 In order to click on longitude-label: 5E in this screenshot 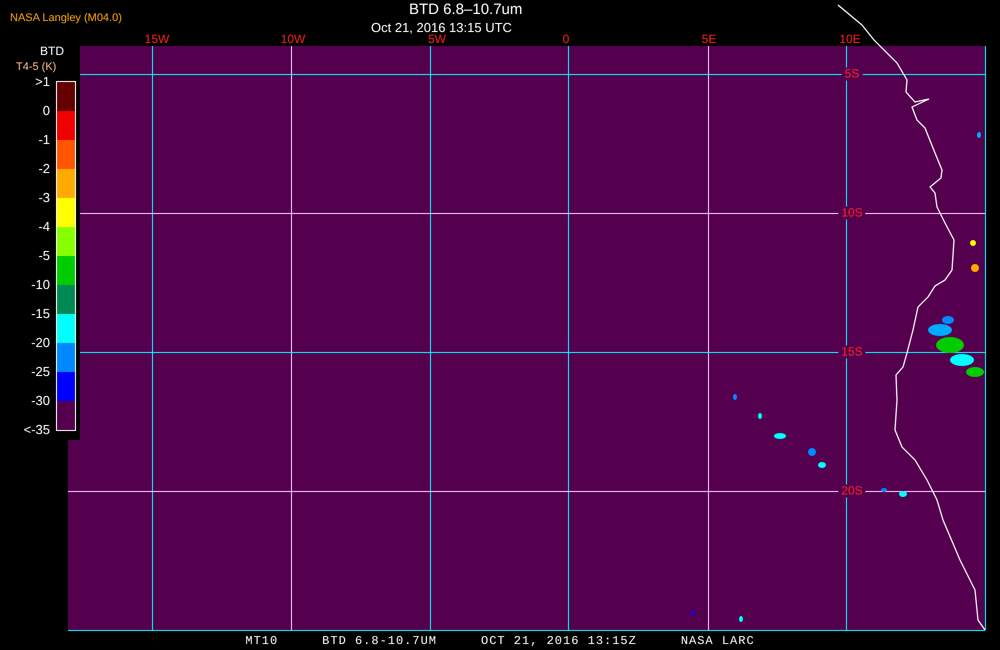, I will do `click(709, 39)`.